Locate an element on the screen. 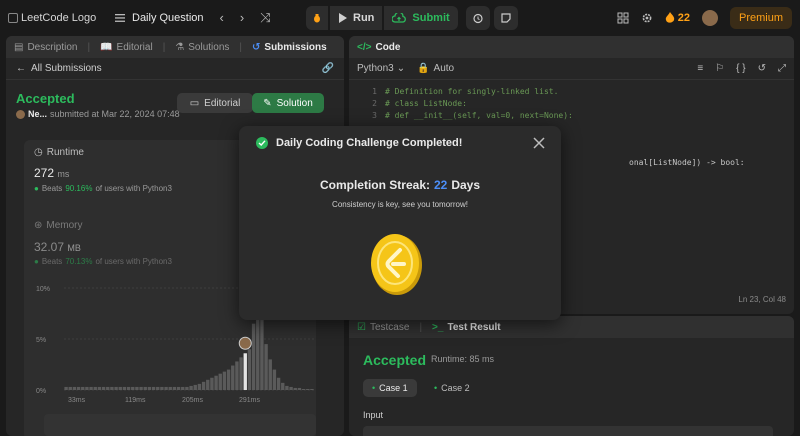  tab-description: ▤ Description is located at coordinates (45, 47).